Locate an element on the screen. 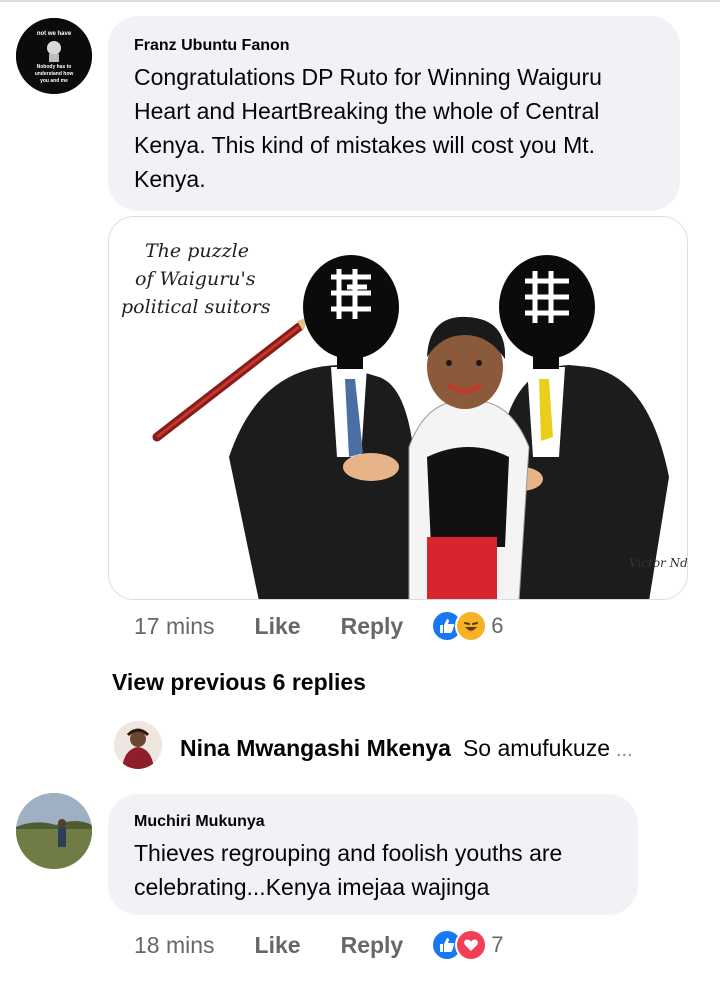  reaction-summary: 6 is located at coordinates (467, 626).